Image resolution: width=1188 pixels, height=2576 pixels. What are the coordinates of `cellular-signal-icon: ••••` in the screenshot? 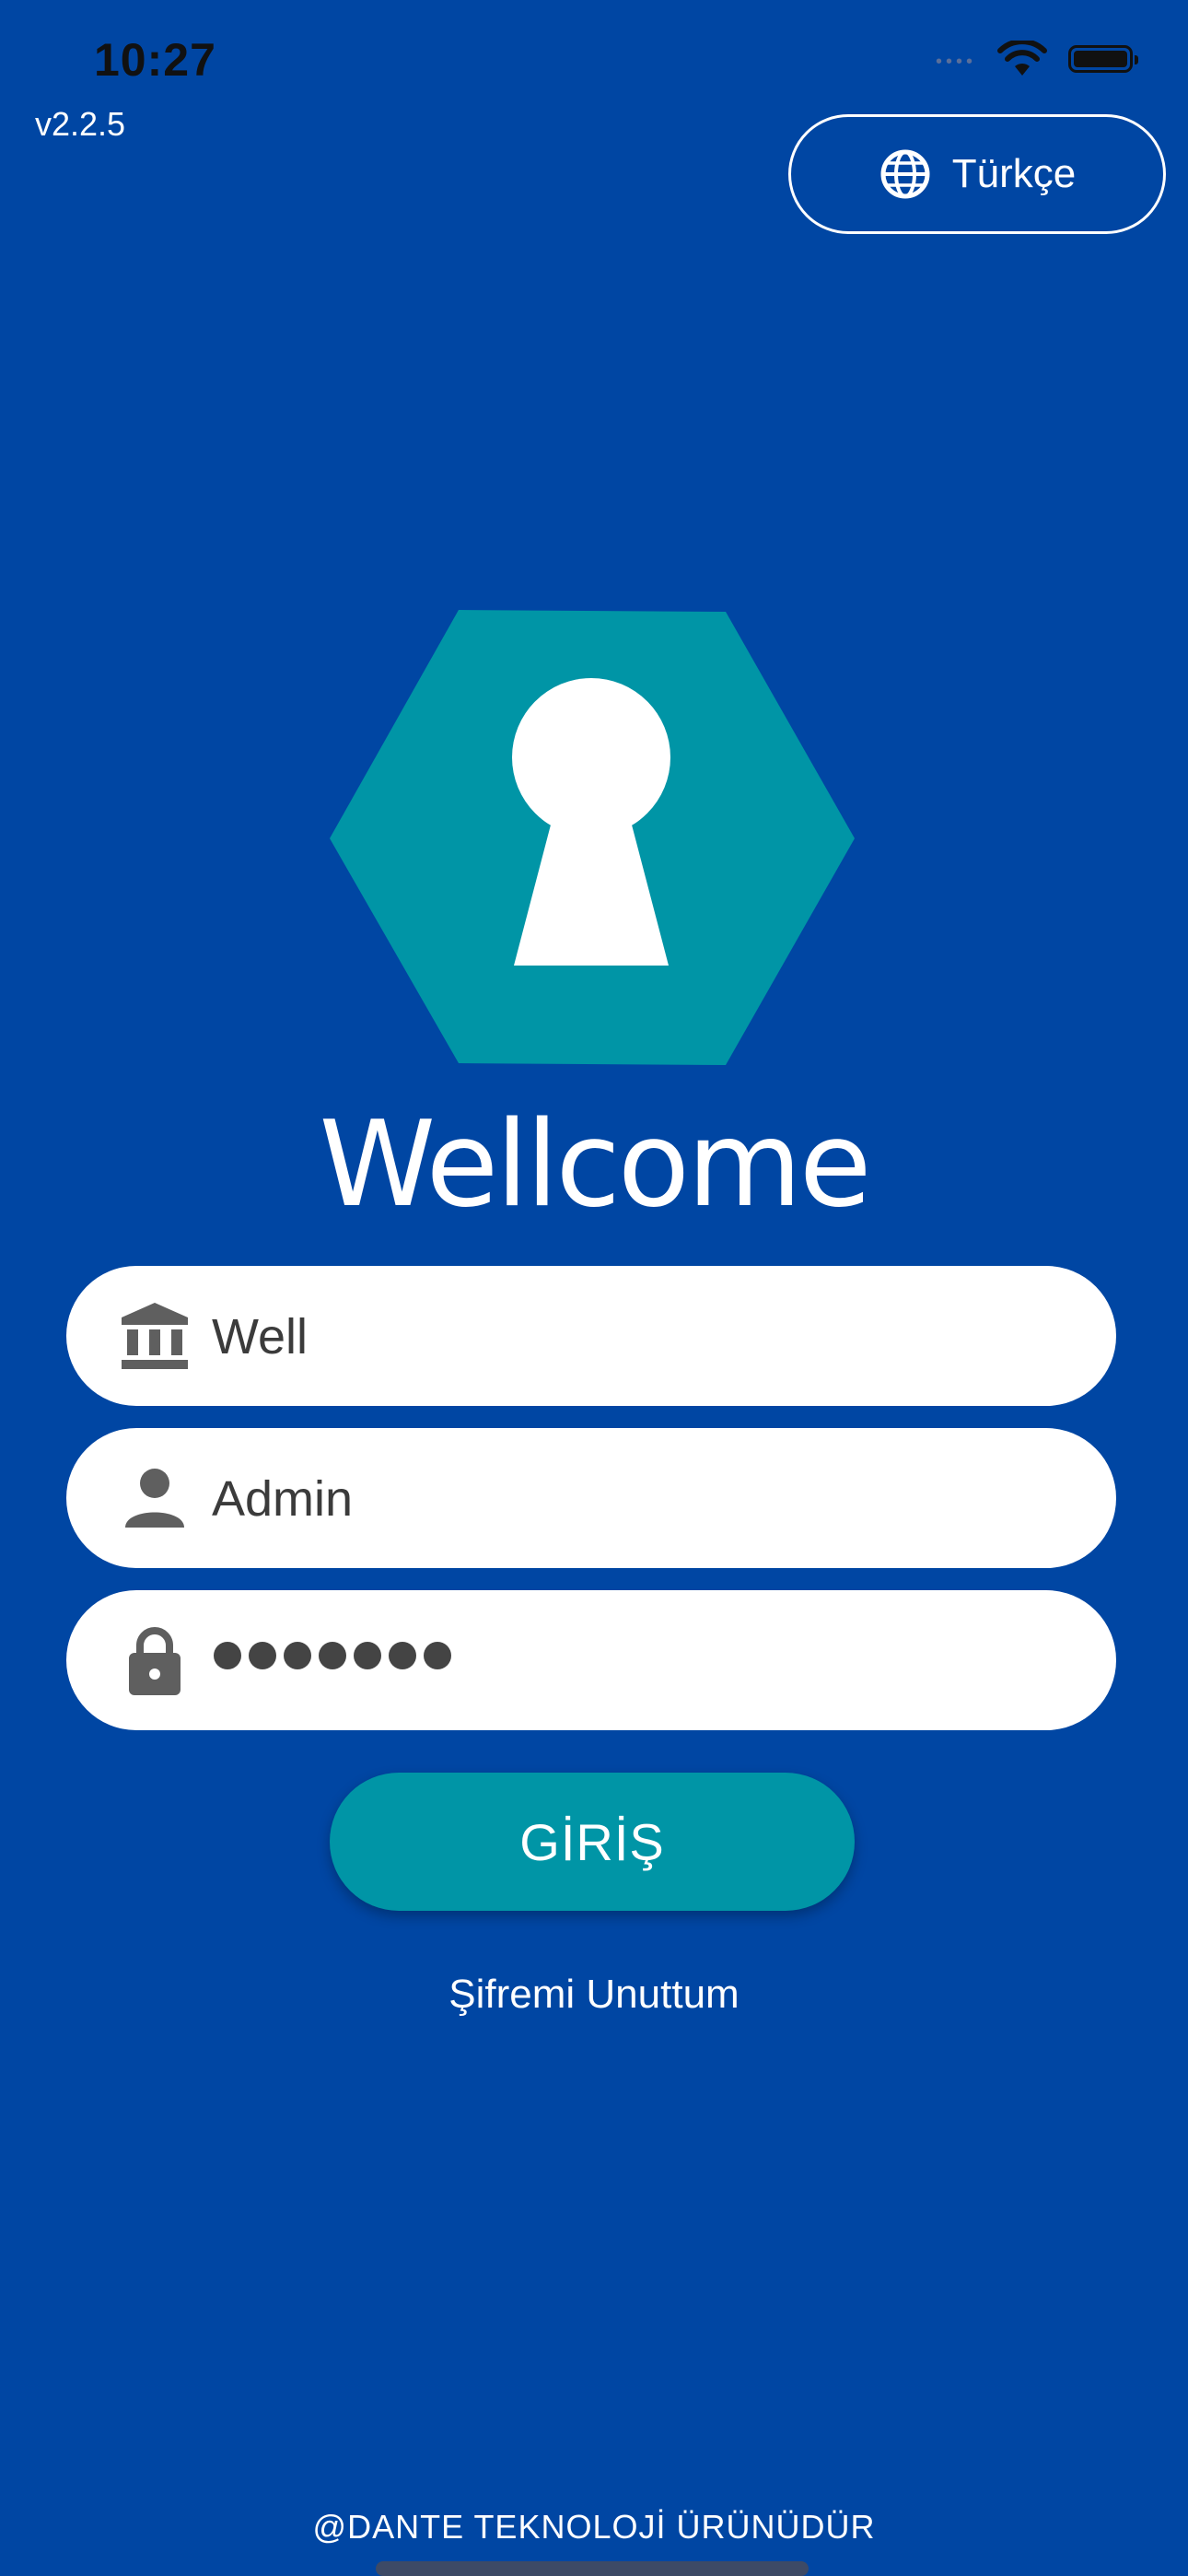 It's located at (955, 61).